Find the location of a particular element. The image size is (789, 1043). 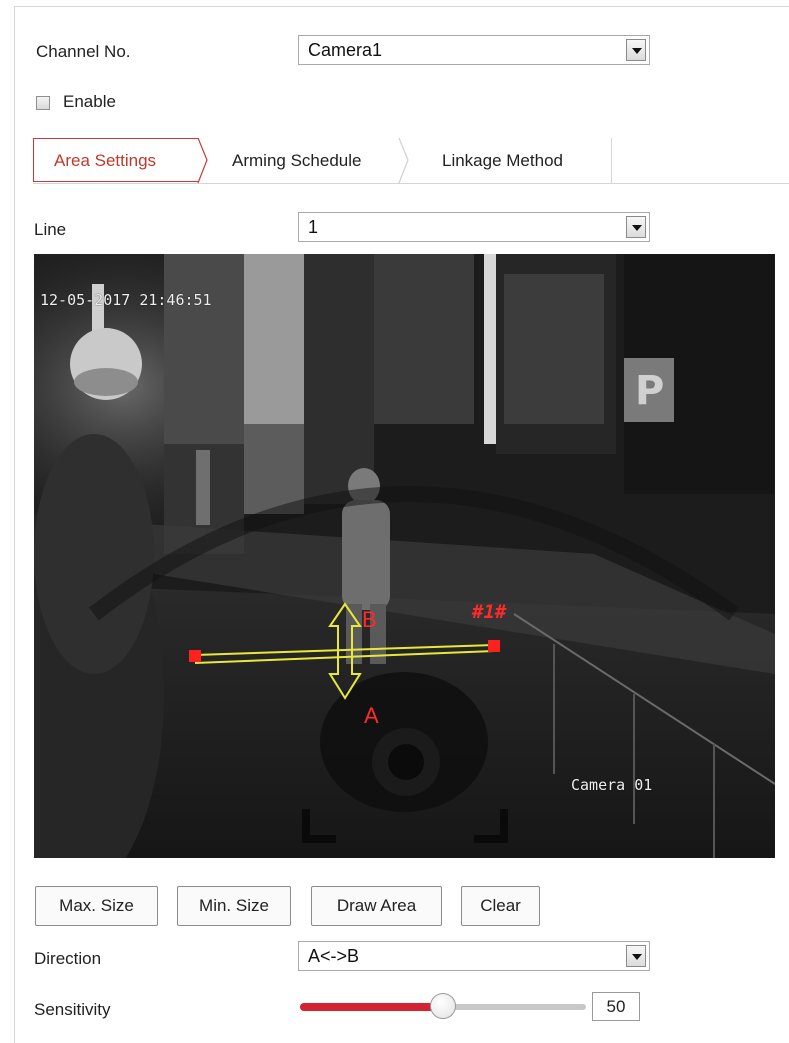

direction-select-value: A<->B is located at coordinates (334, 956).